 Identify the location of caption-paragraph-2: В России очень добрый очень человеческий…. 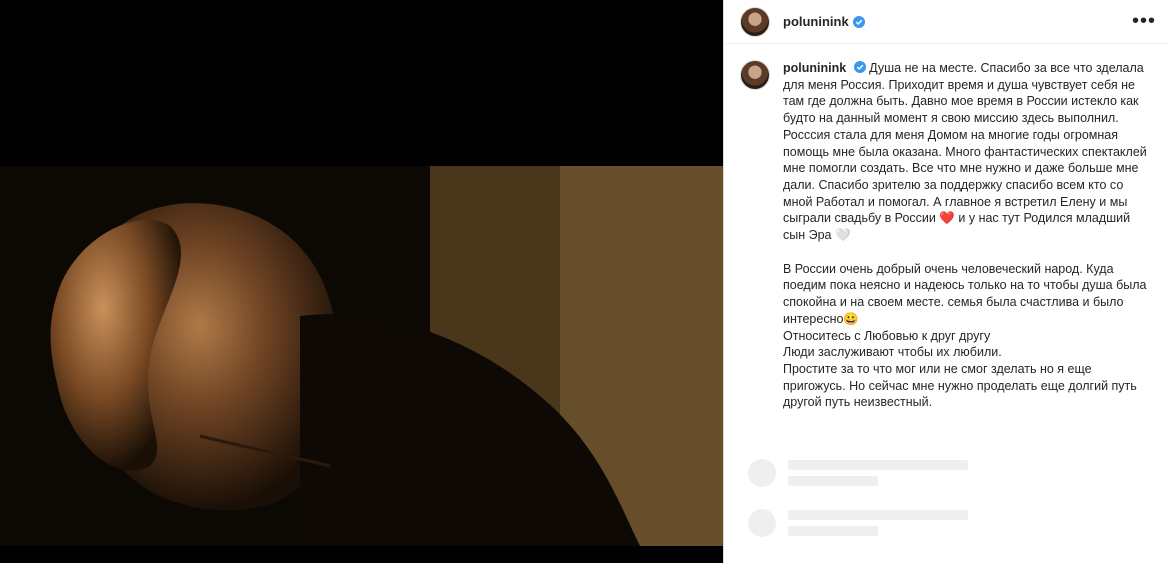
(965, 293).